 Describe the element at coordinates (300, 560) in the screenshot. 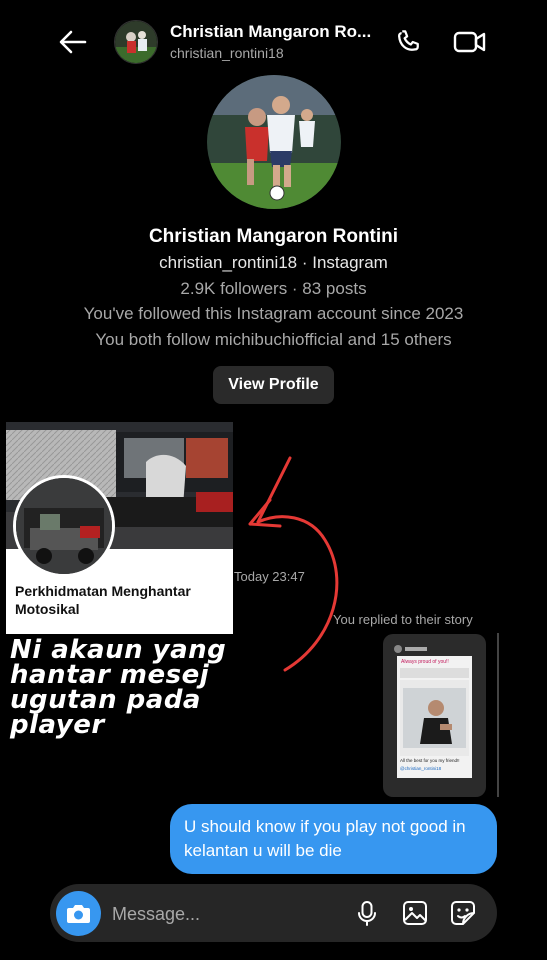

I see `annotation-arrow` at that location.